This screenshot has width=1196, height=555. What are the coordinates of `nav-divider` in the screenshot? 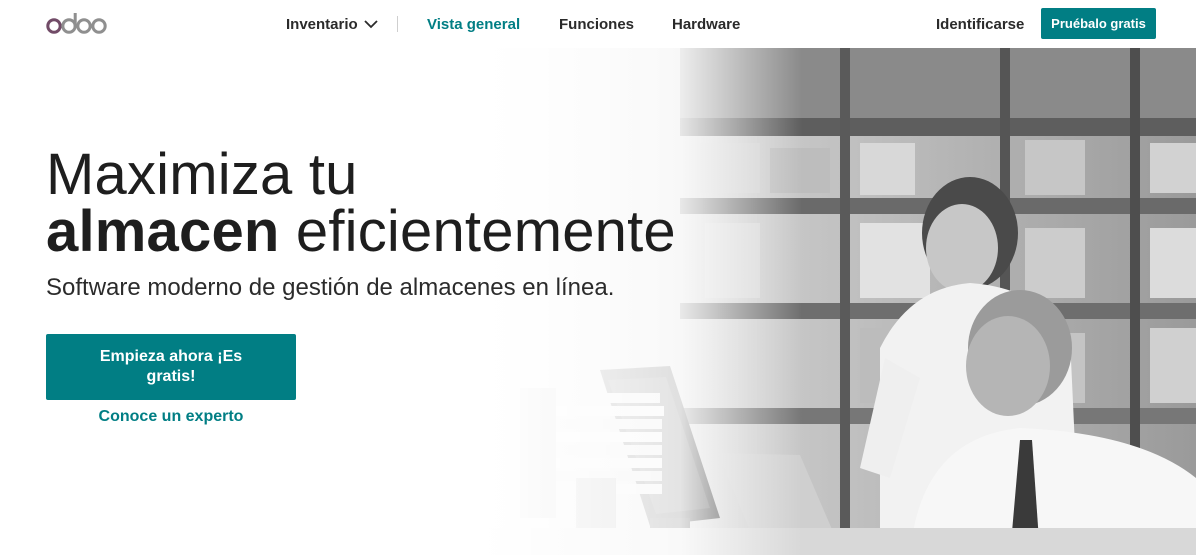 It's located at (397, 24).